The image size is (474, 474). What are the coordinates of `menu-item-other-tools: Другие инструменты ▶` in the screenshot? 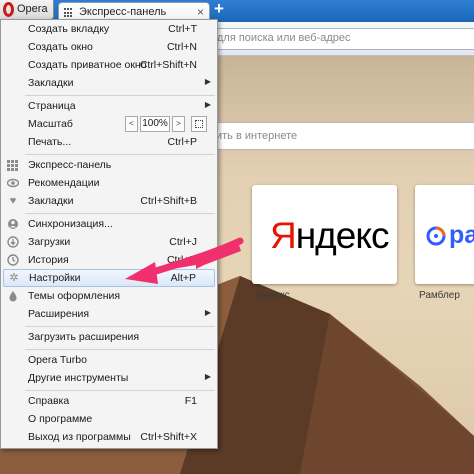 It's located at (109, 378).